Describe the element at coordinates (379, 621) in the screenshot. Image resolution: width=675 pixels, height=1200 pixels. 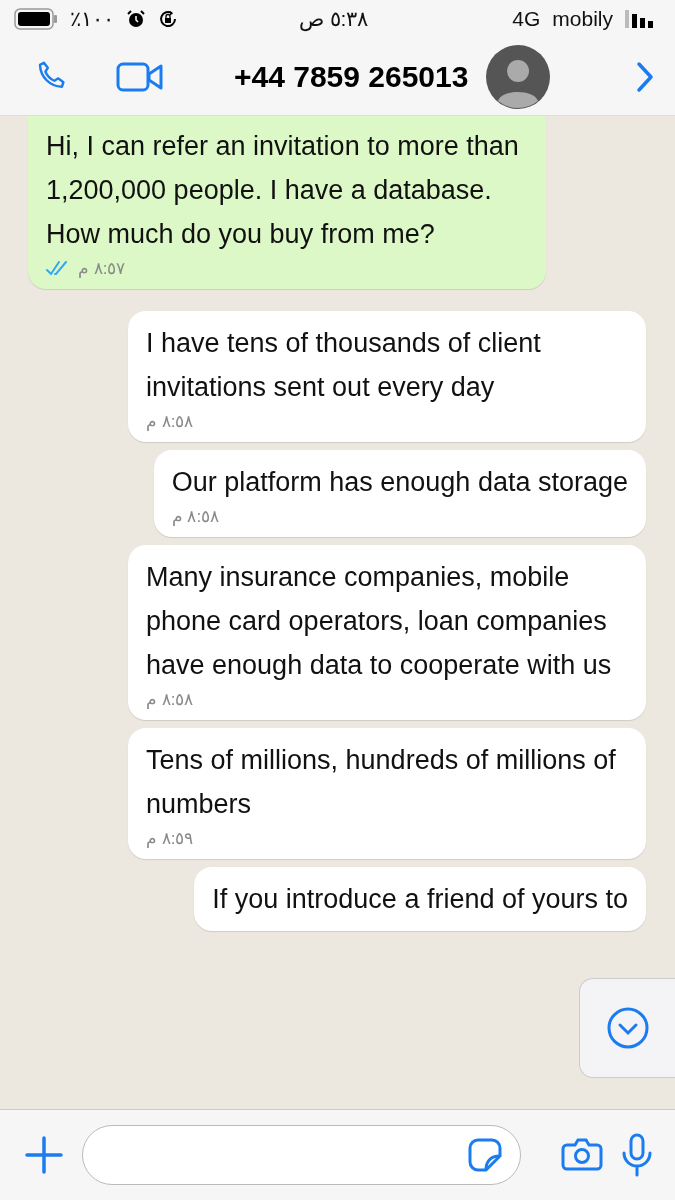
I see `message-text: Many insurance companies, mobile phone card operators, loan companies have enough data to cooperate with us` at that location.